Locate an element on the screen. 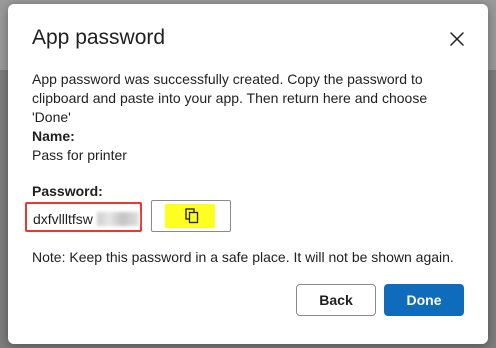 Image resolution: width=496 pixels, height=348 pixels. back-button: Back is located at coordinates (336, 300).